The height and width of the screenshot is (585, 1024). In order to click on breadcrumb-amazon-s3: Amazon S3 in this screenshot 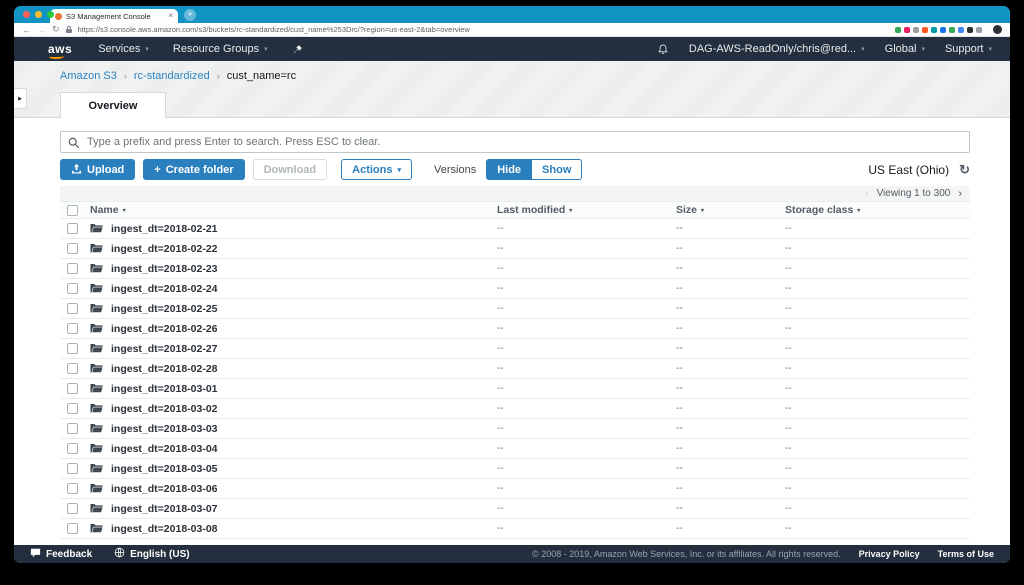, I will do `click(88, 76)`.